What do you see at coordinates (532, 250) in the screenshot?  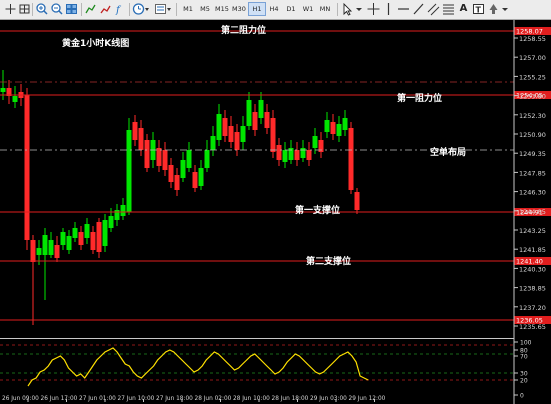 I see `price-tick-label: 1241.85` at bounding box center [532, 250].